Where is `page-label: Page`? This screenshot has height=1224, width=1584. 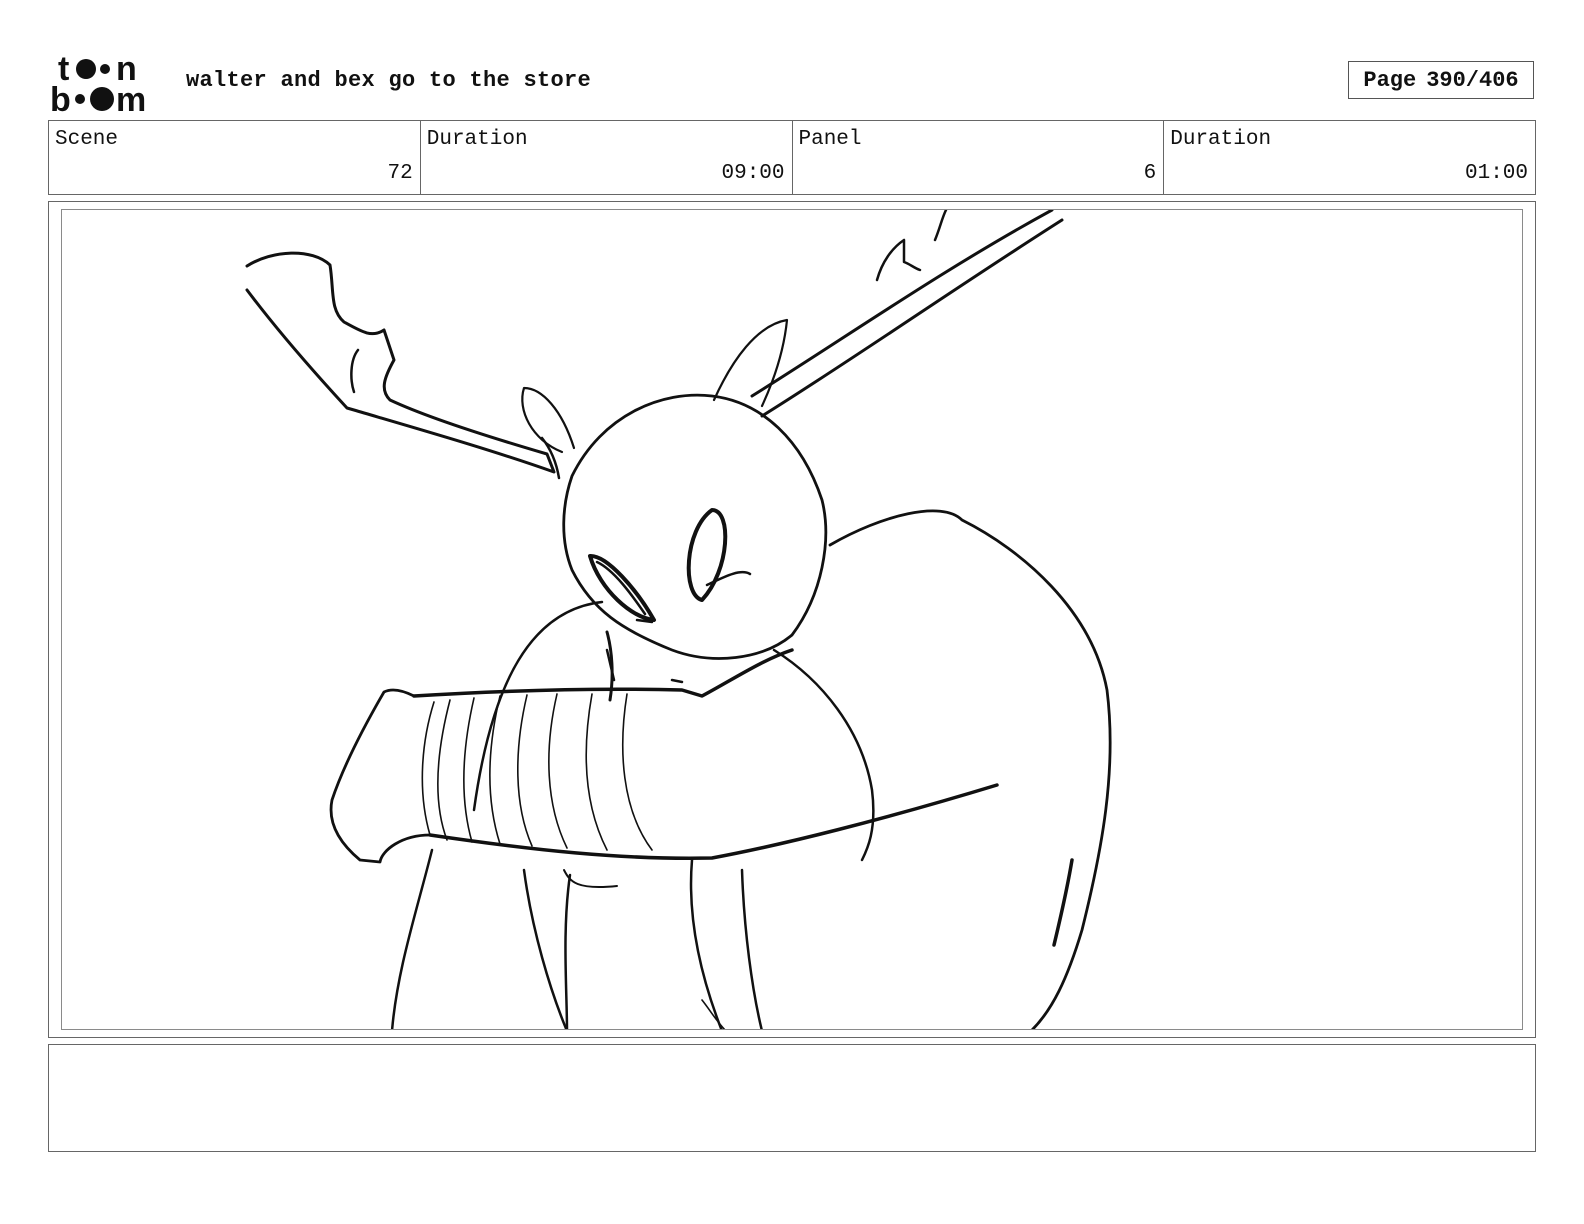
page-label: Page is located at coordinates (1390, 80).